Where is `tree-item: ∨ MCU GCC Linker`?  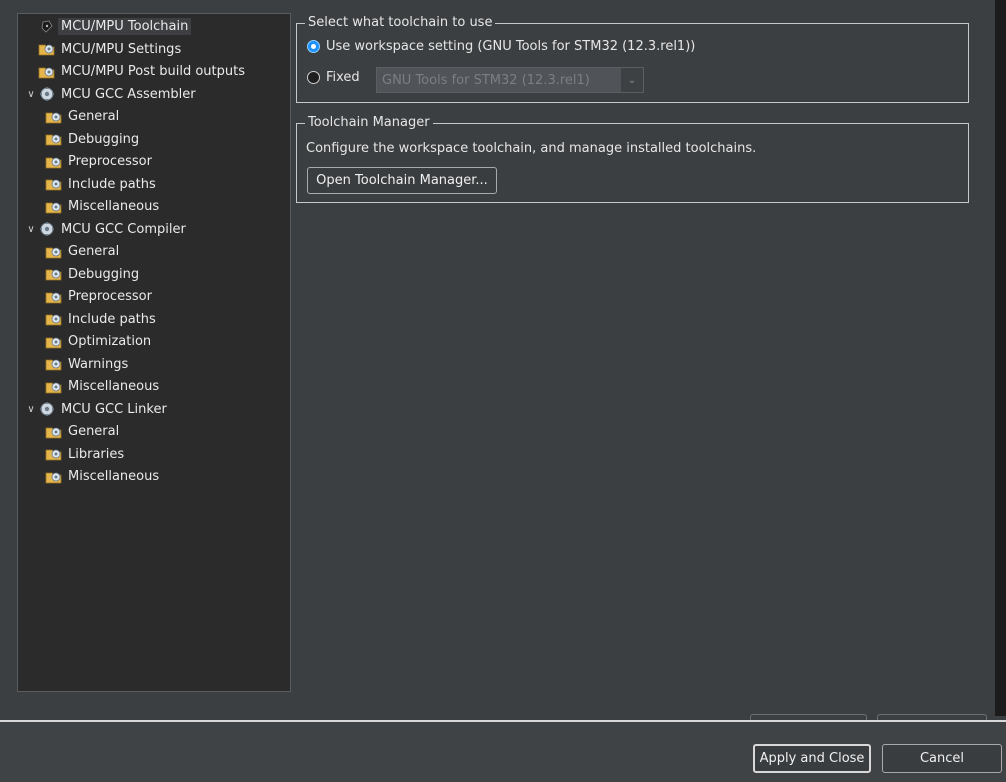
tree-item: ∨ MCU GCC Linker is located at coordinates (95, 409).